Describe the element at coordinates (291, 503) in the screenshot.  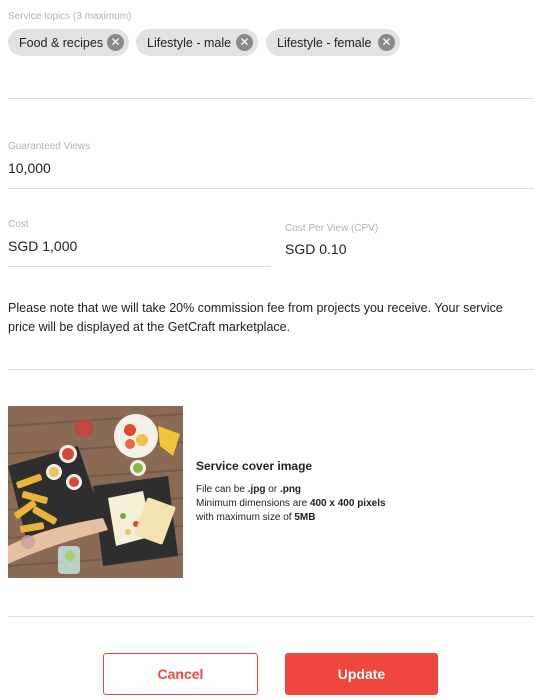
I see `cover-dimensions-line: Minimum dimensions are 400 x 400 pixels` at that location.